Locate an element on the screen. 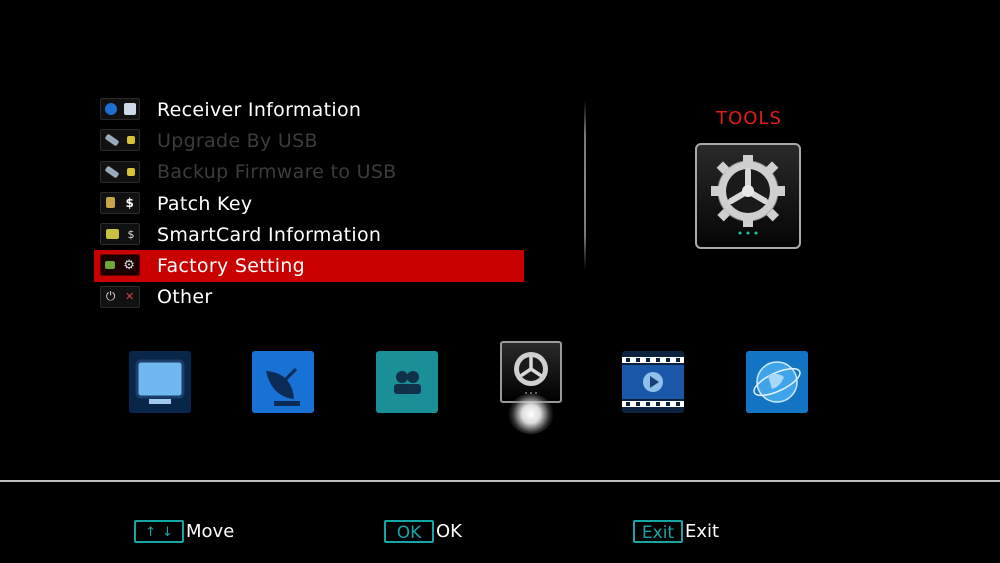  menu-item-patch-key: $ Patch Key is located at coordinates (309, 203).